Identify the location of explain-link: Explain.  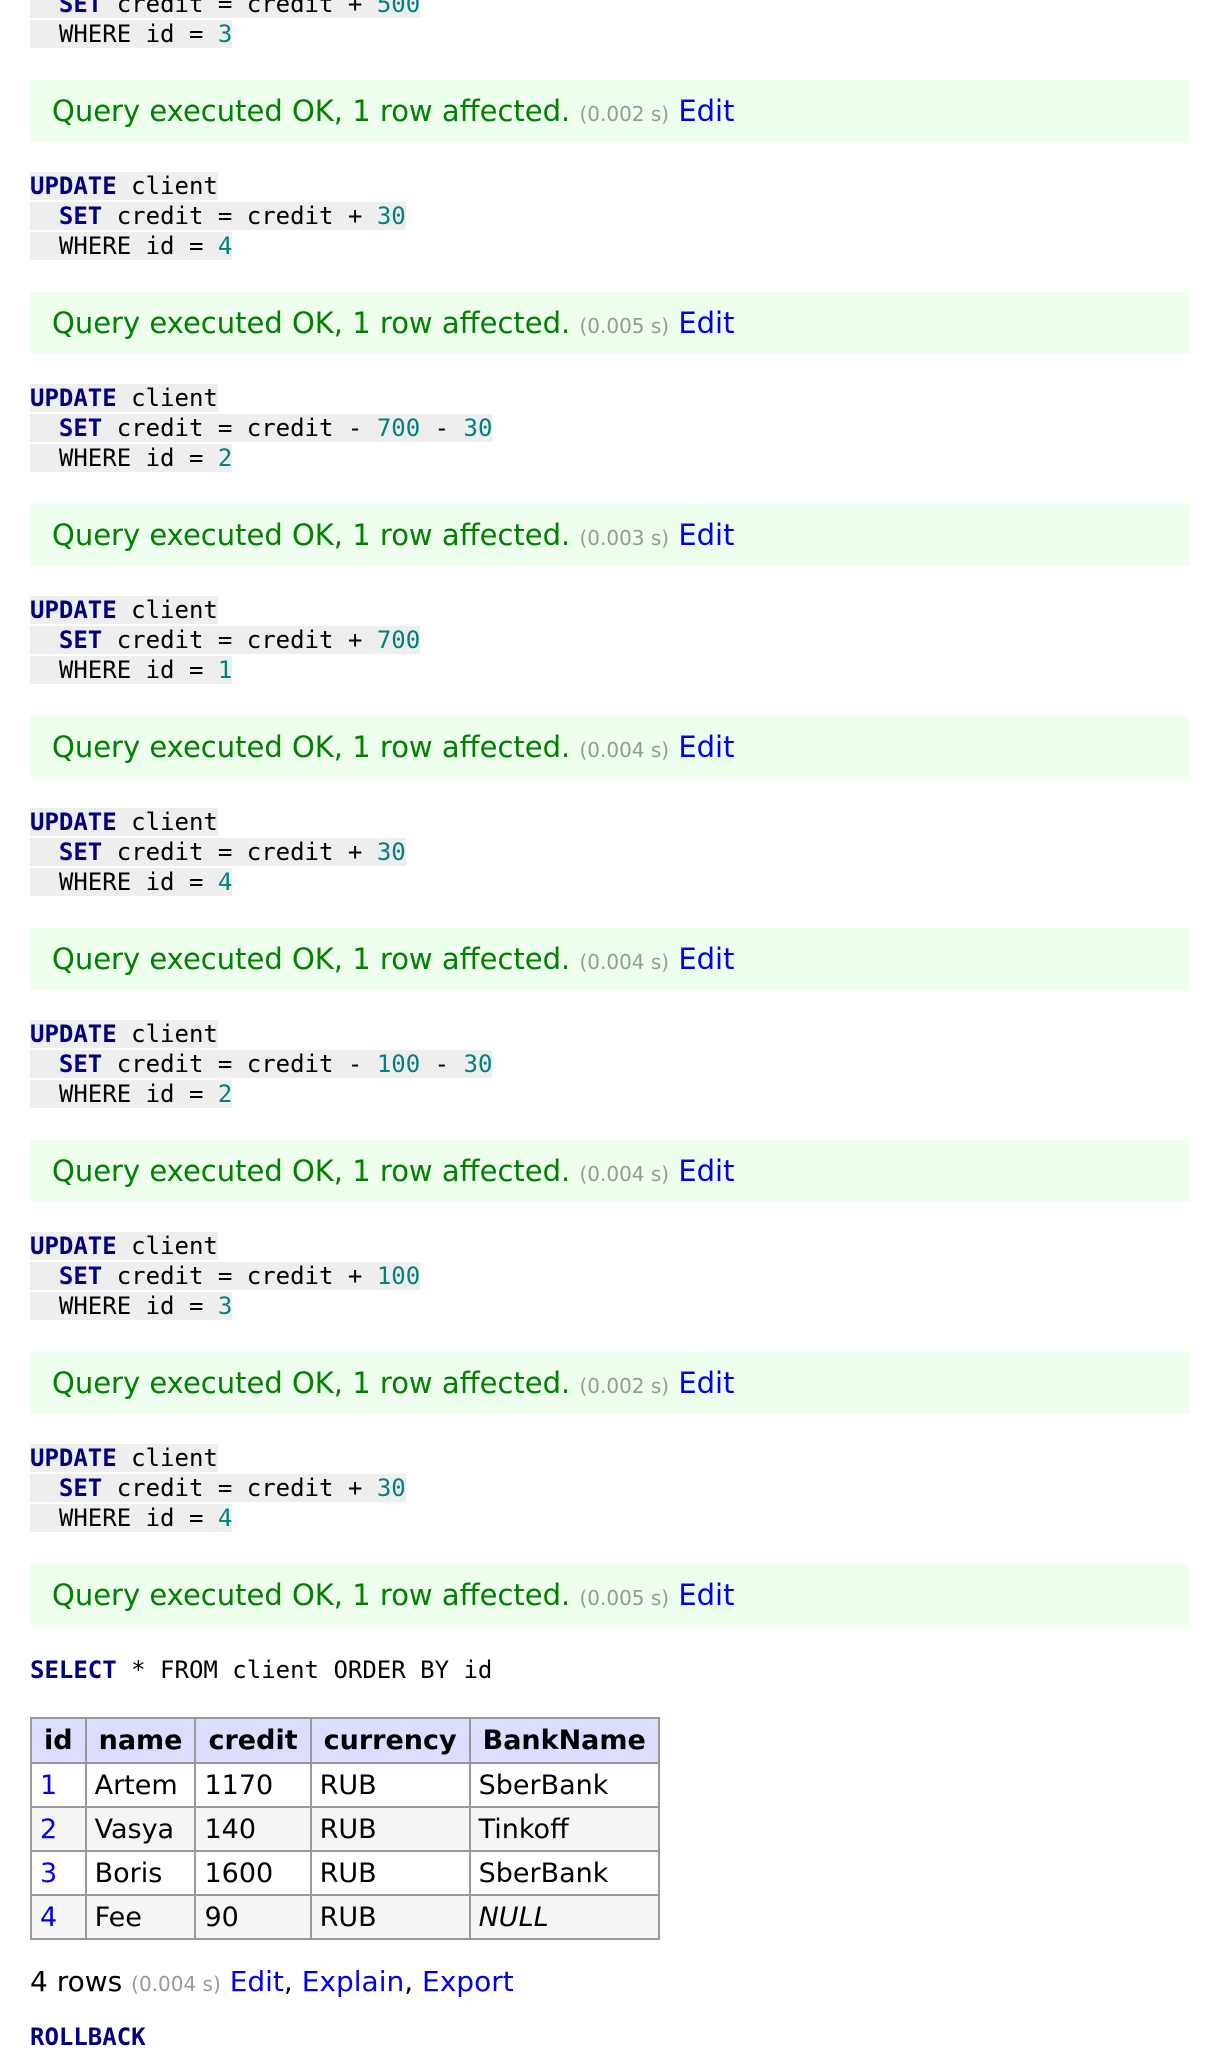
(353, 1981).